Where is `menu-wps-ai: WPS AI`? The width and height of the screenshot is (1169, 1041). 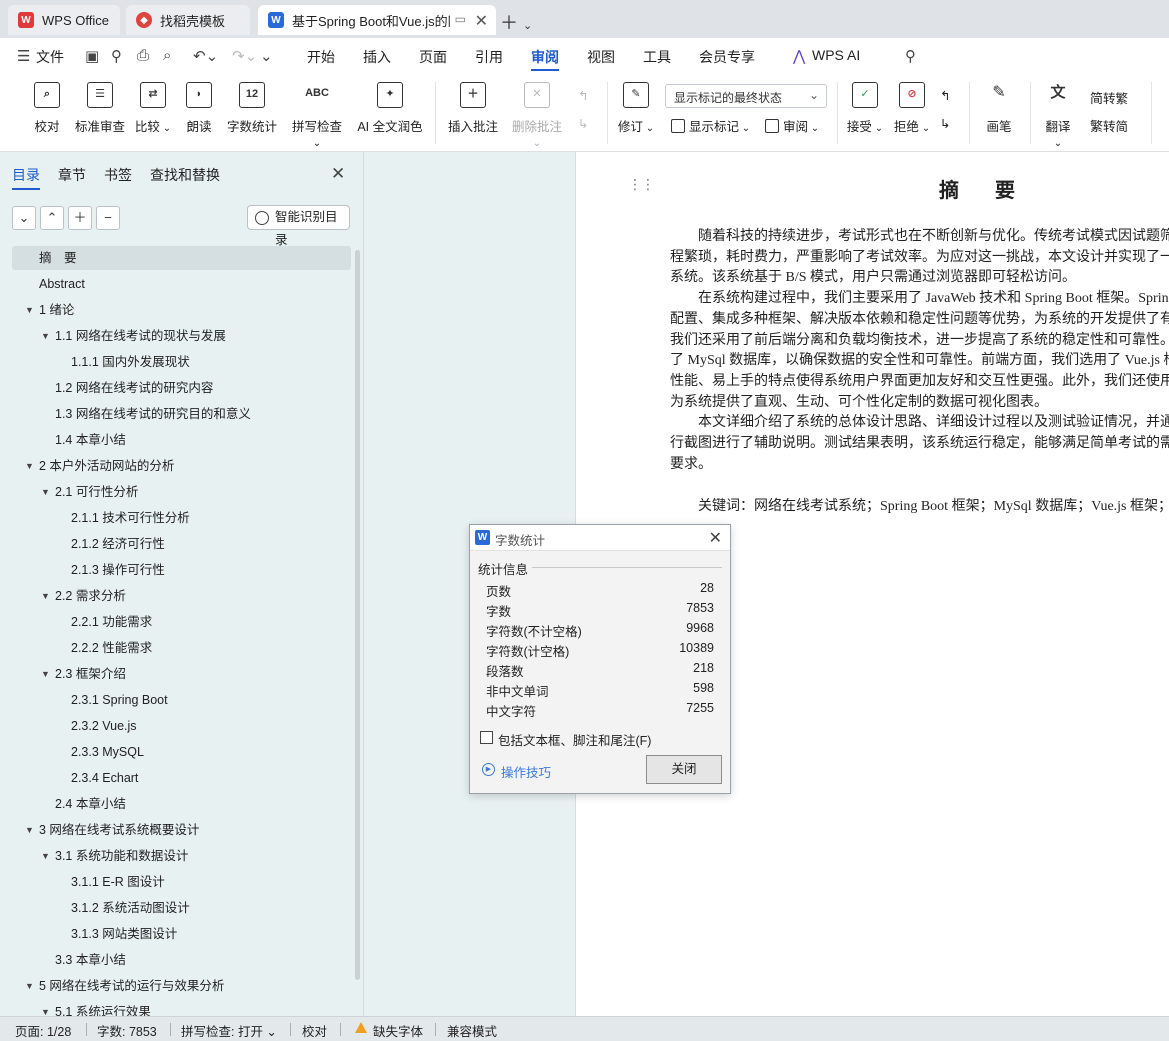
menu-wps-ai: WPS AI is located at coordinates (836, 55).